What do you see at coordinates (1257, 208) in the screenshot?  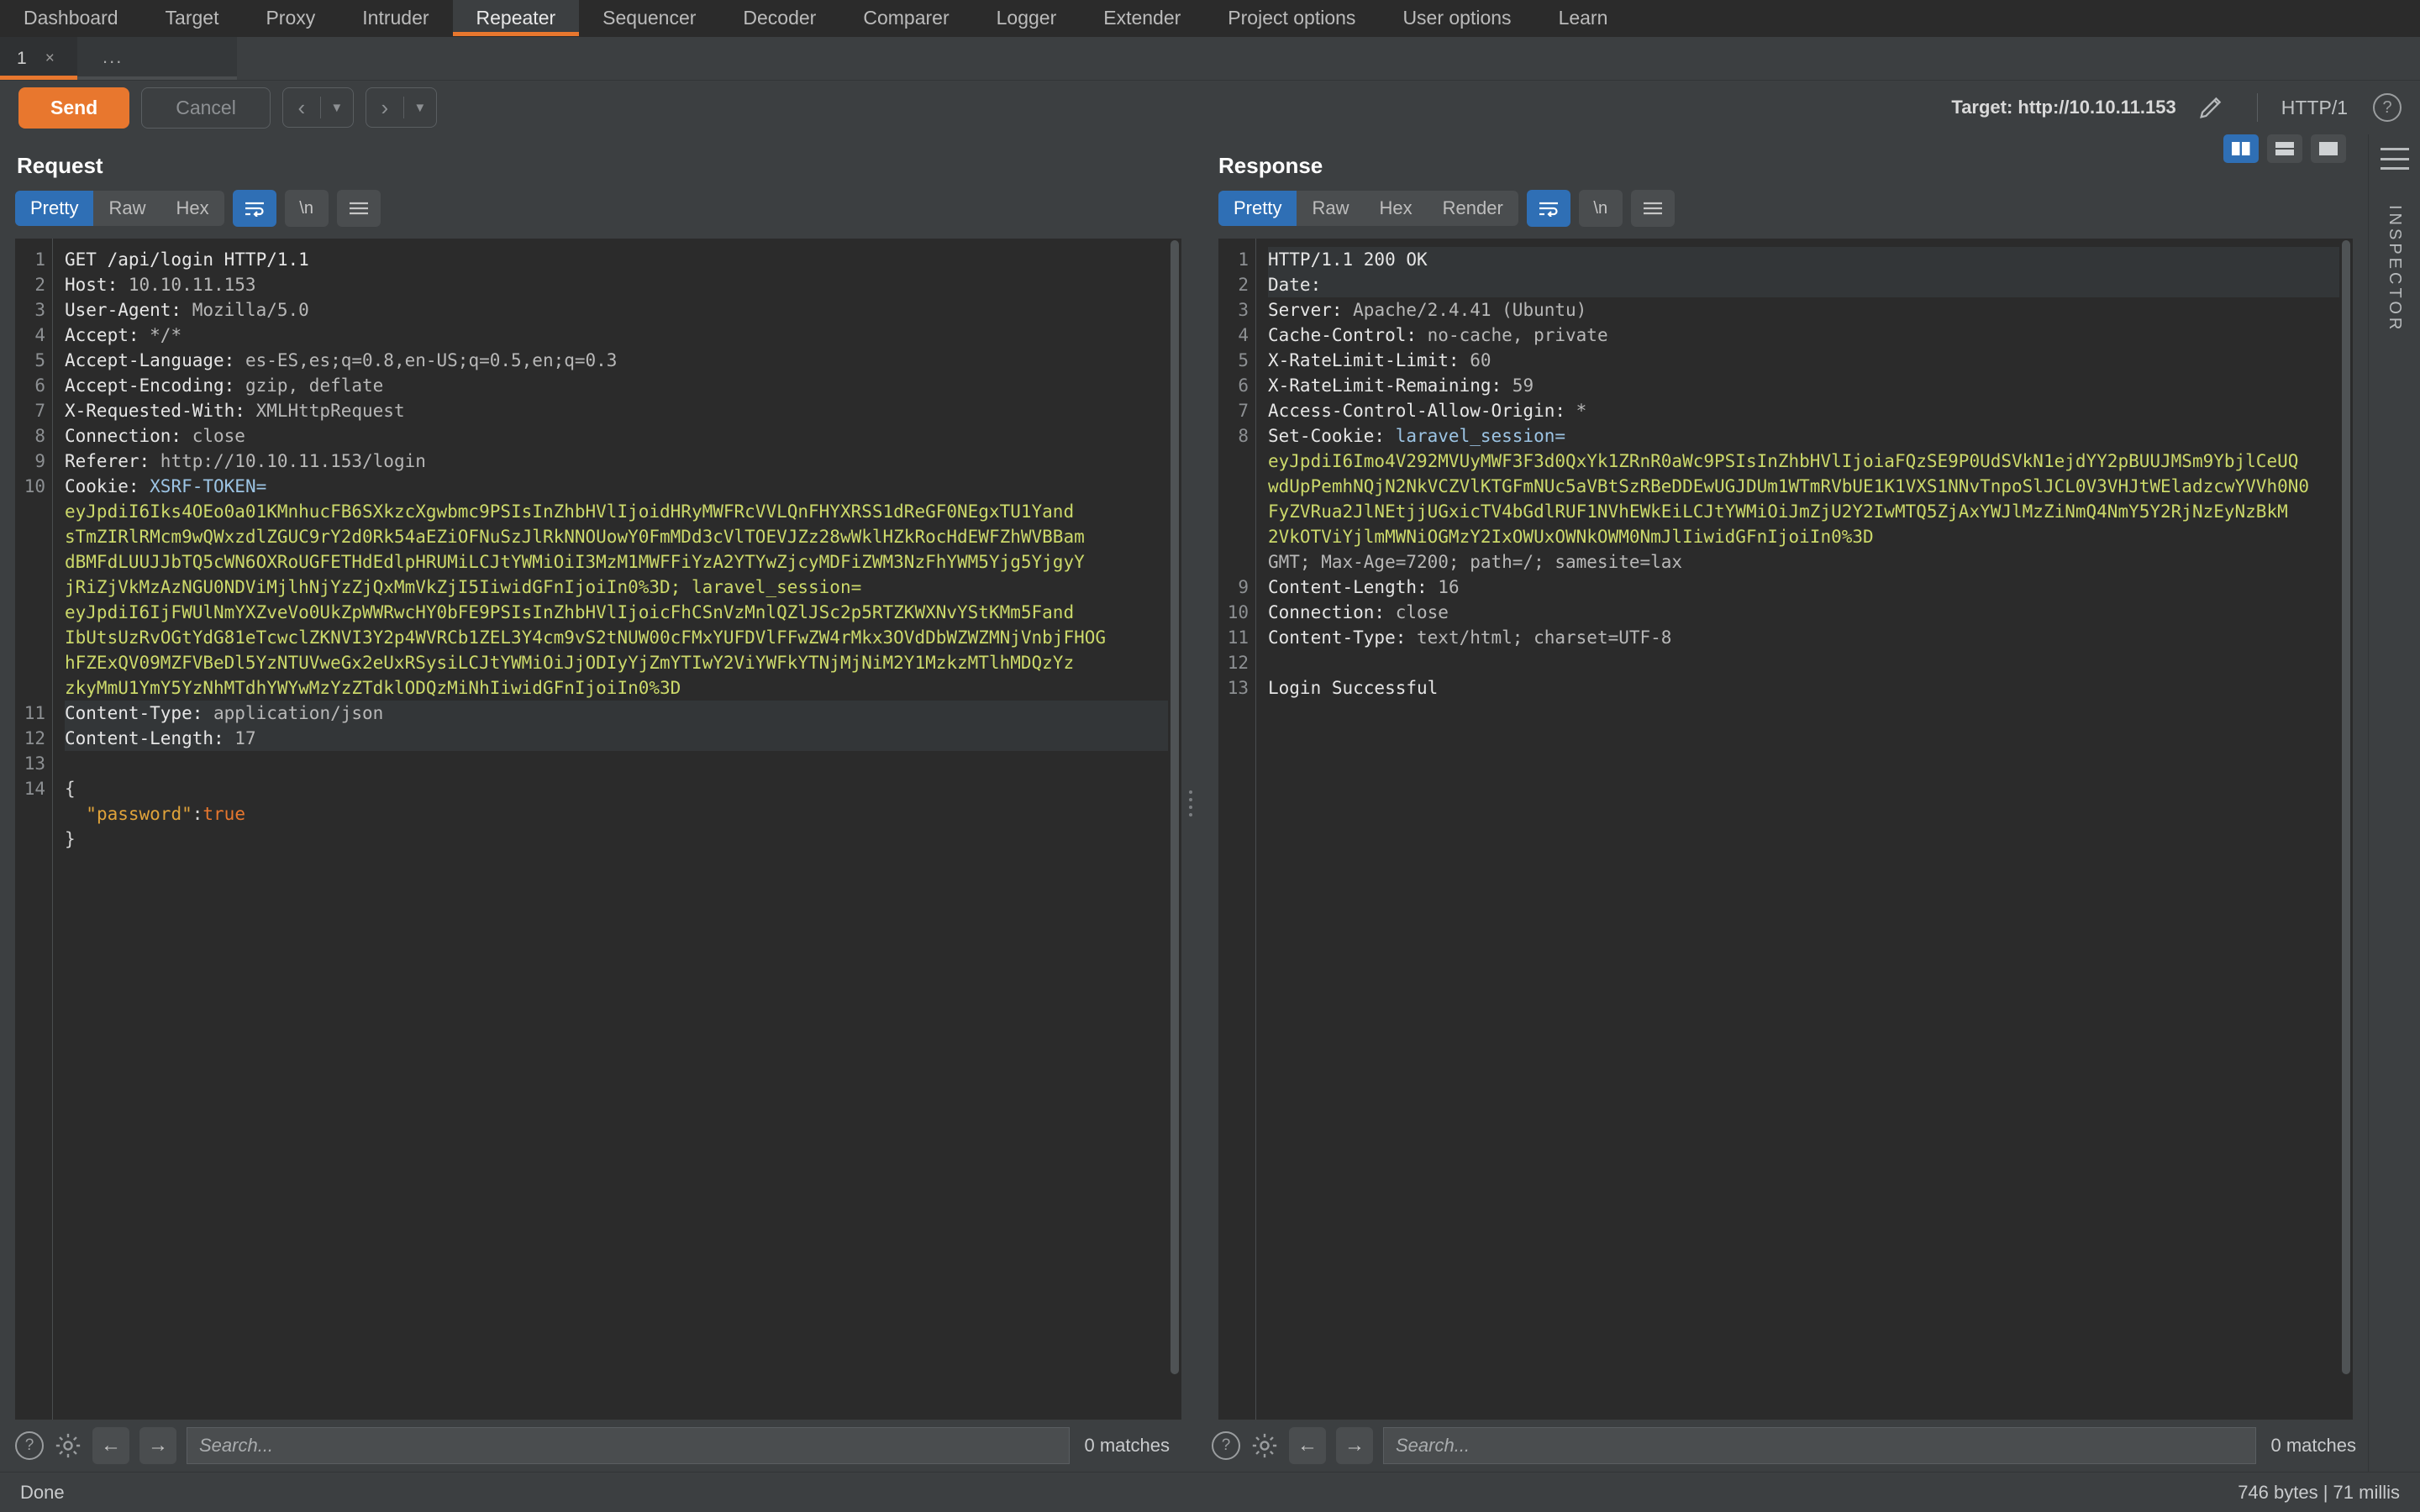 I see `response-tab-pretty: Pretty` at bounding box center [1257, 208].